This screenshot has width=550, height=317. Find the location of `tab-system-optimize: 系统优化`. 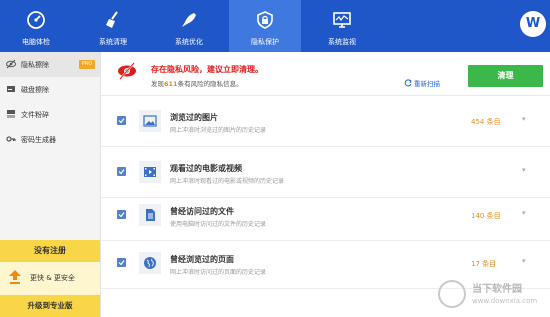

tab-system-optimize: 系统优化 is located at coordinates (189, 26).